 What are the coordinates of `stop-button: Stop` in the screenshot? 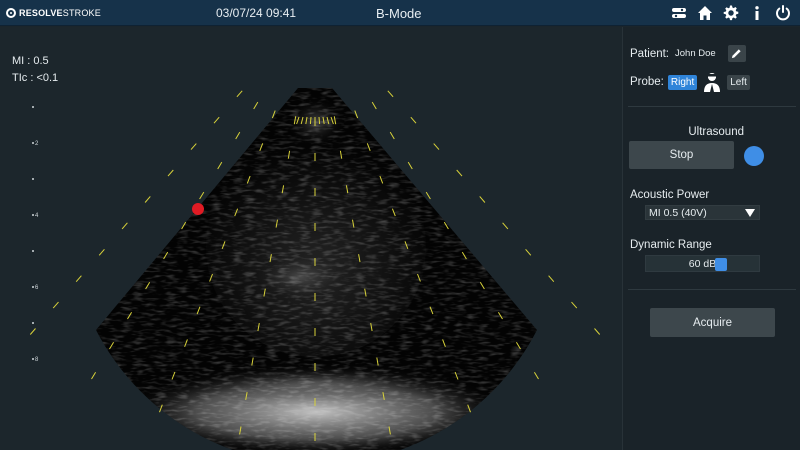 It's located at (681, 155).